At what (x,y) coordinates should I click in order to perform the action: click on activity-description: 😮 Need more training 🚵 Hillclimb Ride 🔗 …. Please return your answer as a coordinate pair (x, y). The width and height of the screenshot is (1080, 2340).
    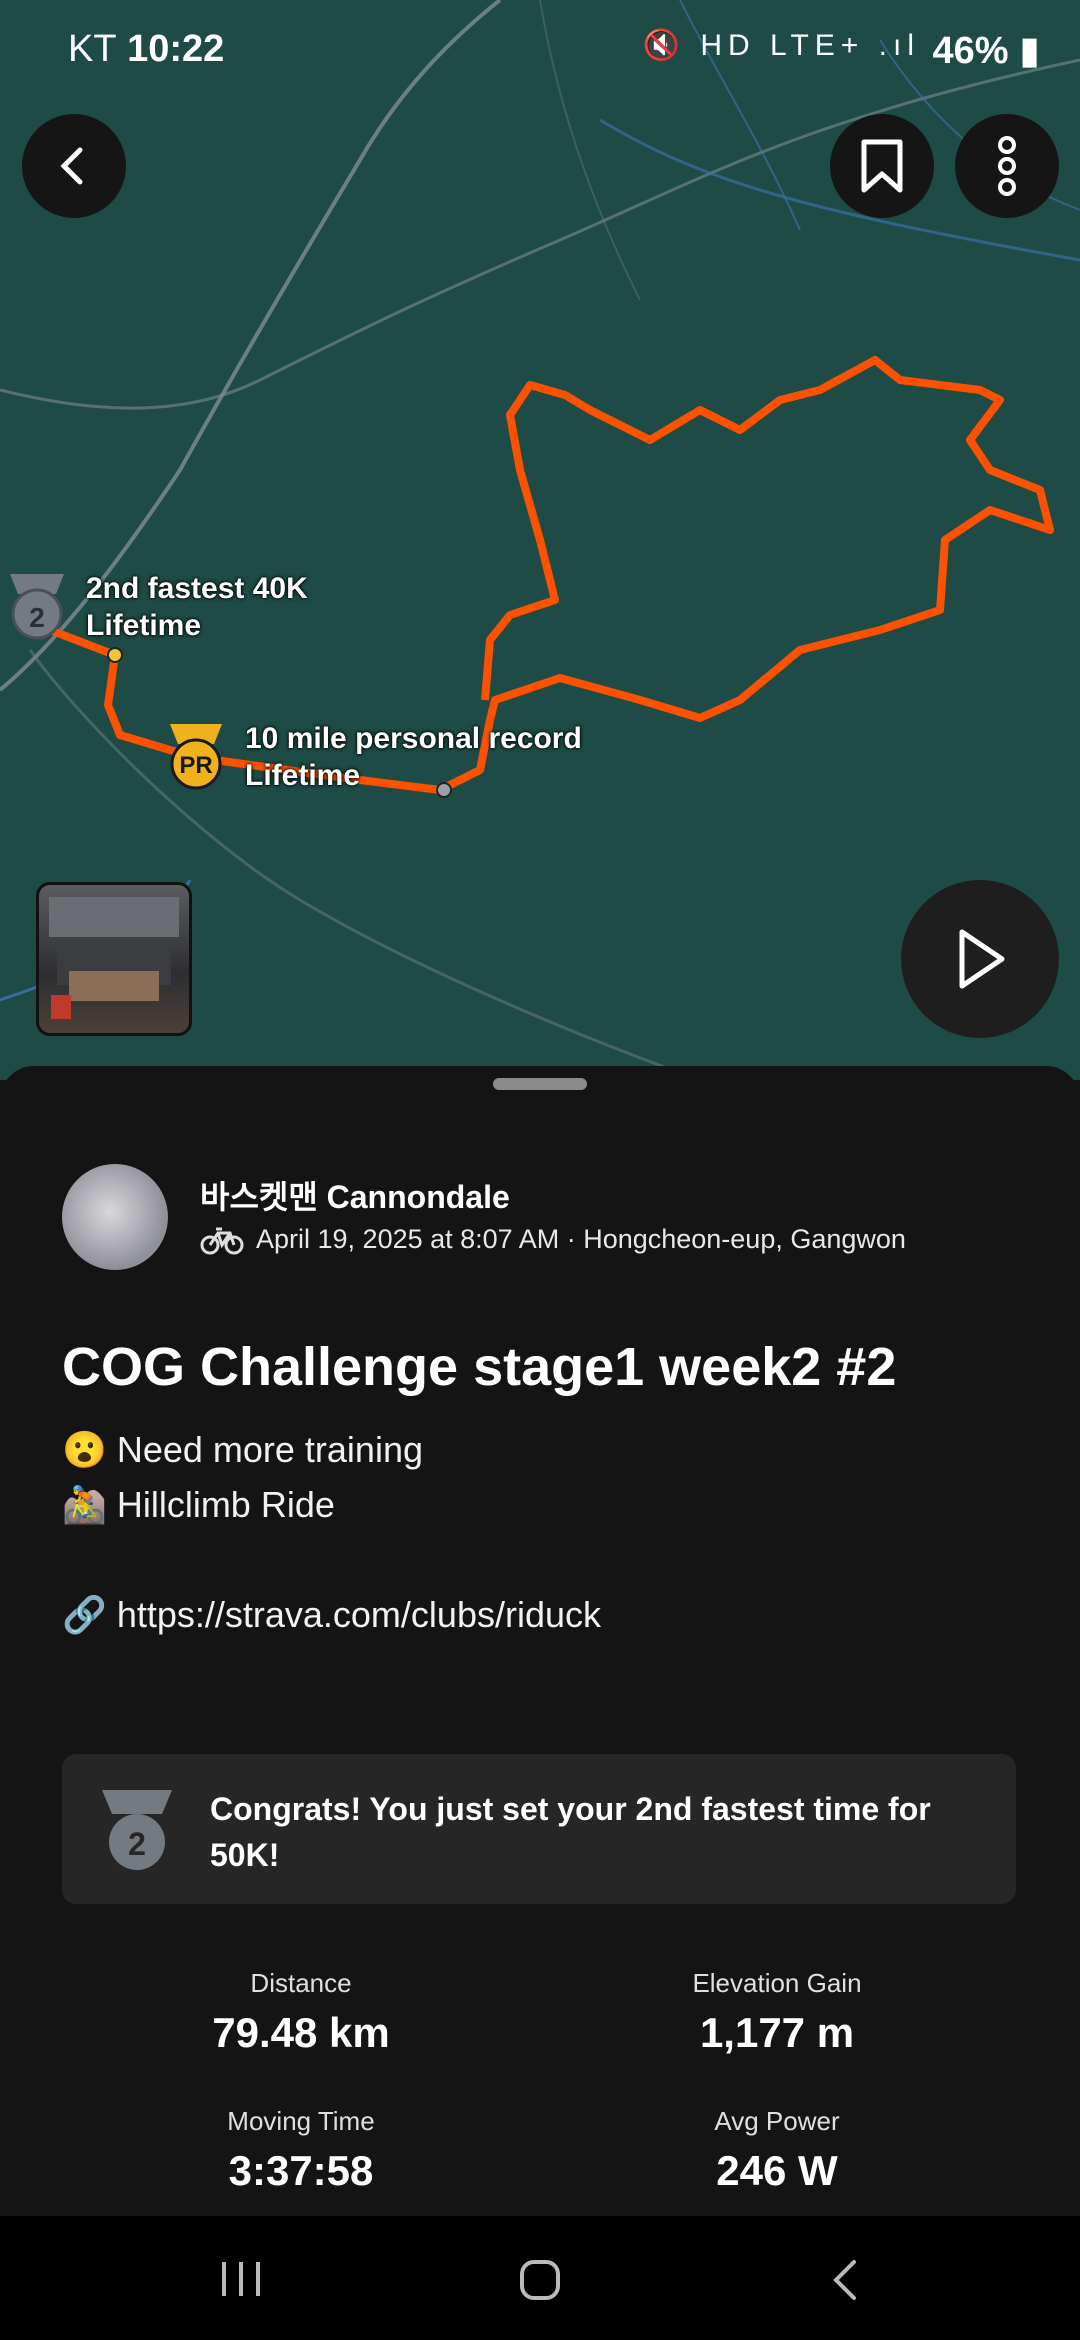
    Looking at the image, I should click on (331, 1532).